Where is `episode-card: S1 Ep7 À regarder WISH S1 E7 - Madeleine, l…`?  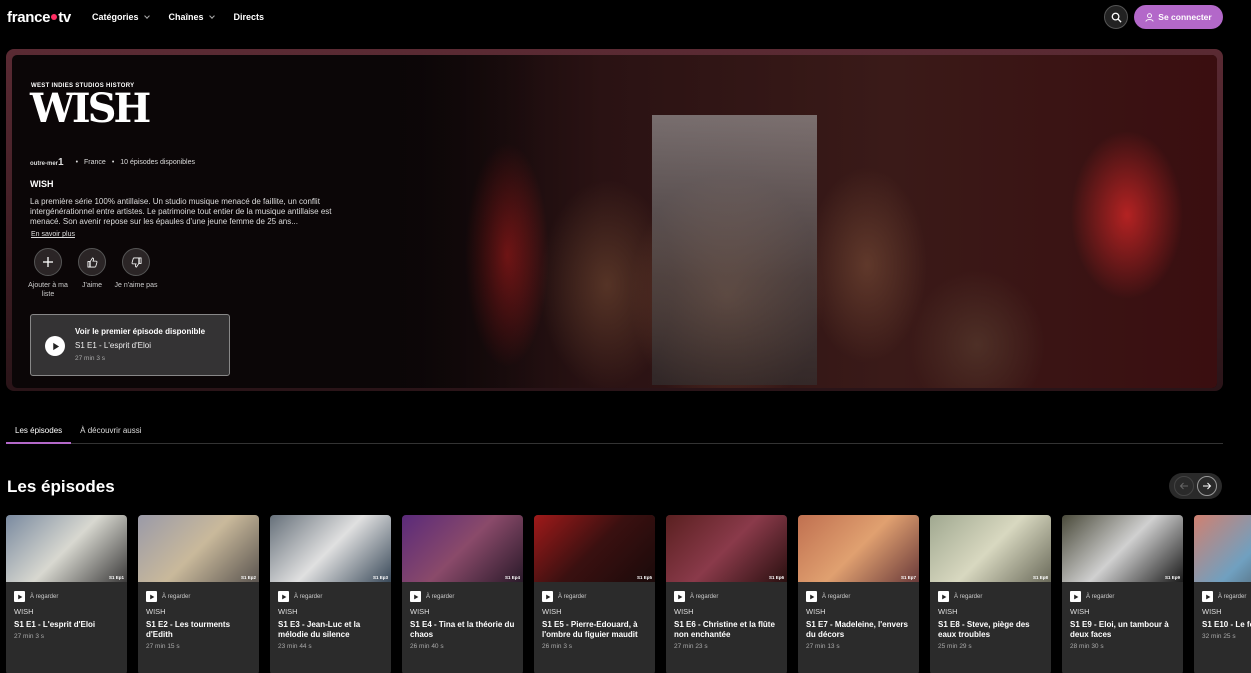
episode-card: S1 Ep7 À regarder WISH S1 E7 - Madeleine, l… is located at coordinates (858, 594).